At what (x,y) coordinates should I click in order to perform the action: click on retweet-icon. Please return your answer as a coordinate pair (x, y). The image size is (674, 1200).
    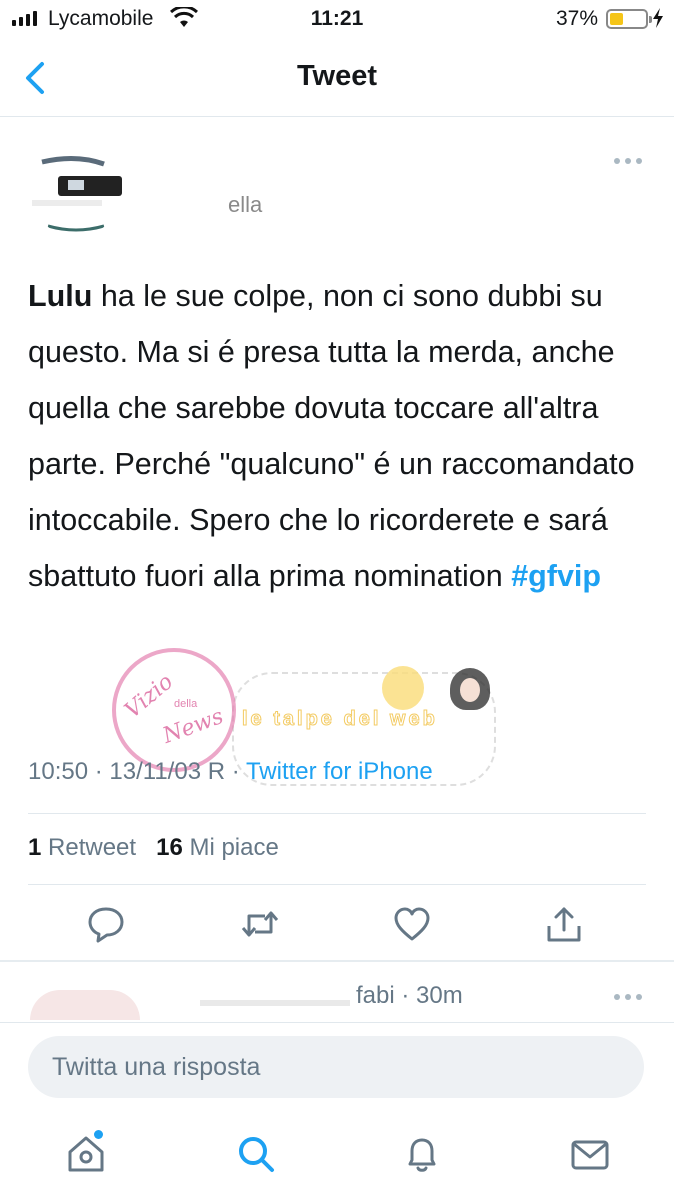
    Looking at the image, I should click on (260, 924).